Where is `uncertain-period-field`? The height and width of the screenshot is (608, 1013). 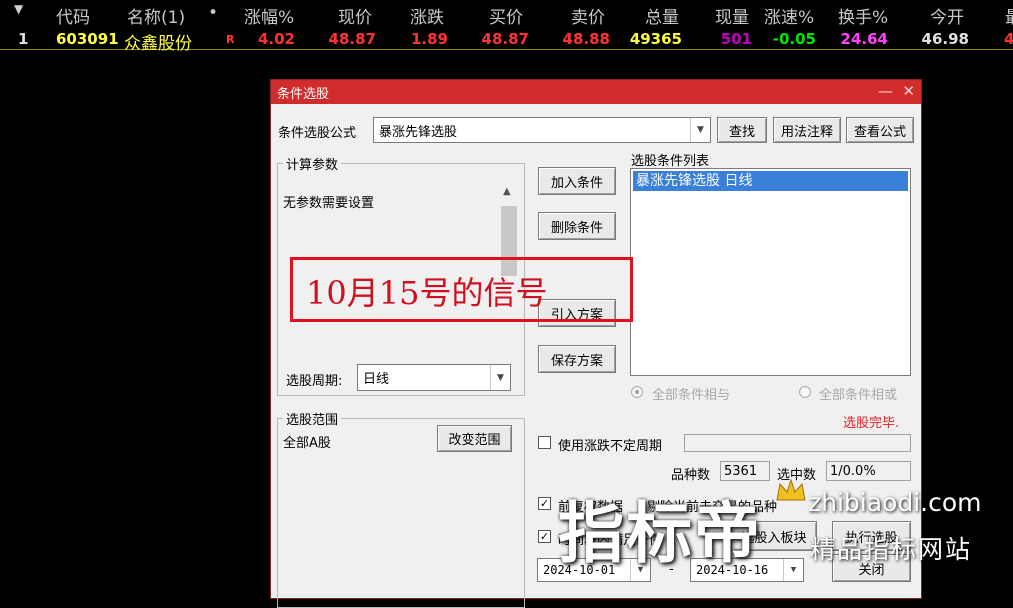 uncertain-period-field is located at coordinates (797, 443).